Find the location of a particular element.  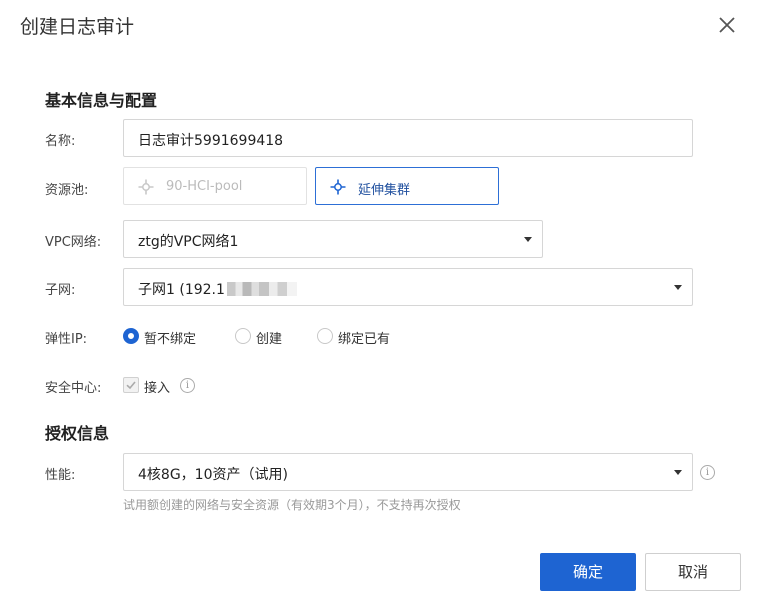

section-title-basic: 基本信息与配置 is located at coordinates (101, 100).